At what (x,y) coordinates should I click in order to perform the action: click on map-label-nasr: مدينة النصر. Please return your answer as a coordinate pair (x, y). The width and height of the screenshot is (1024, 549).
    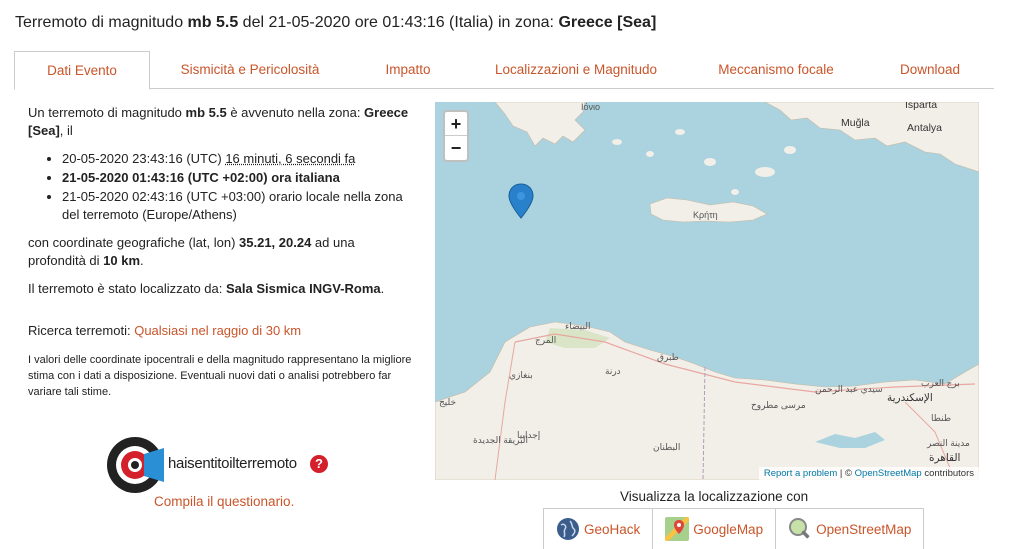
    Looking at the image, I should click on (948, 443).